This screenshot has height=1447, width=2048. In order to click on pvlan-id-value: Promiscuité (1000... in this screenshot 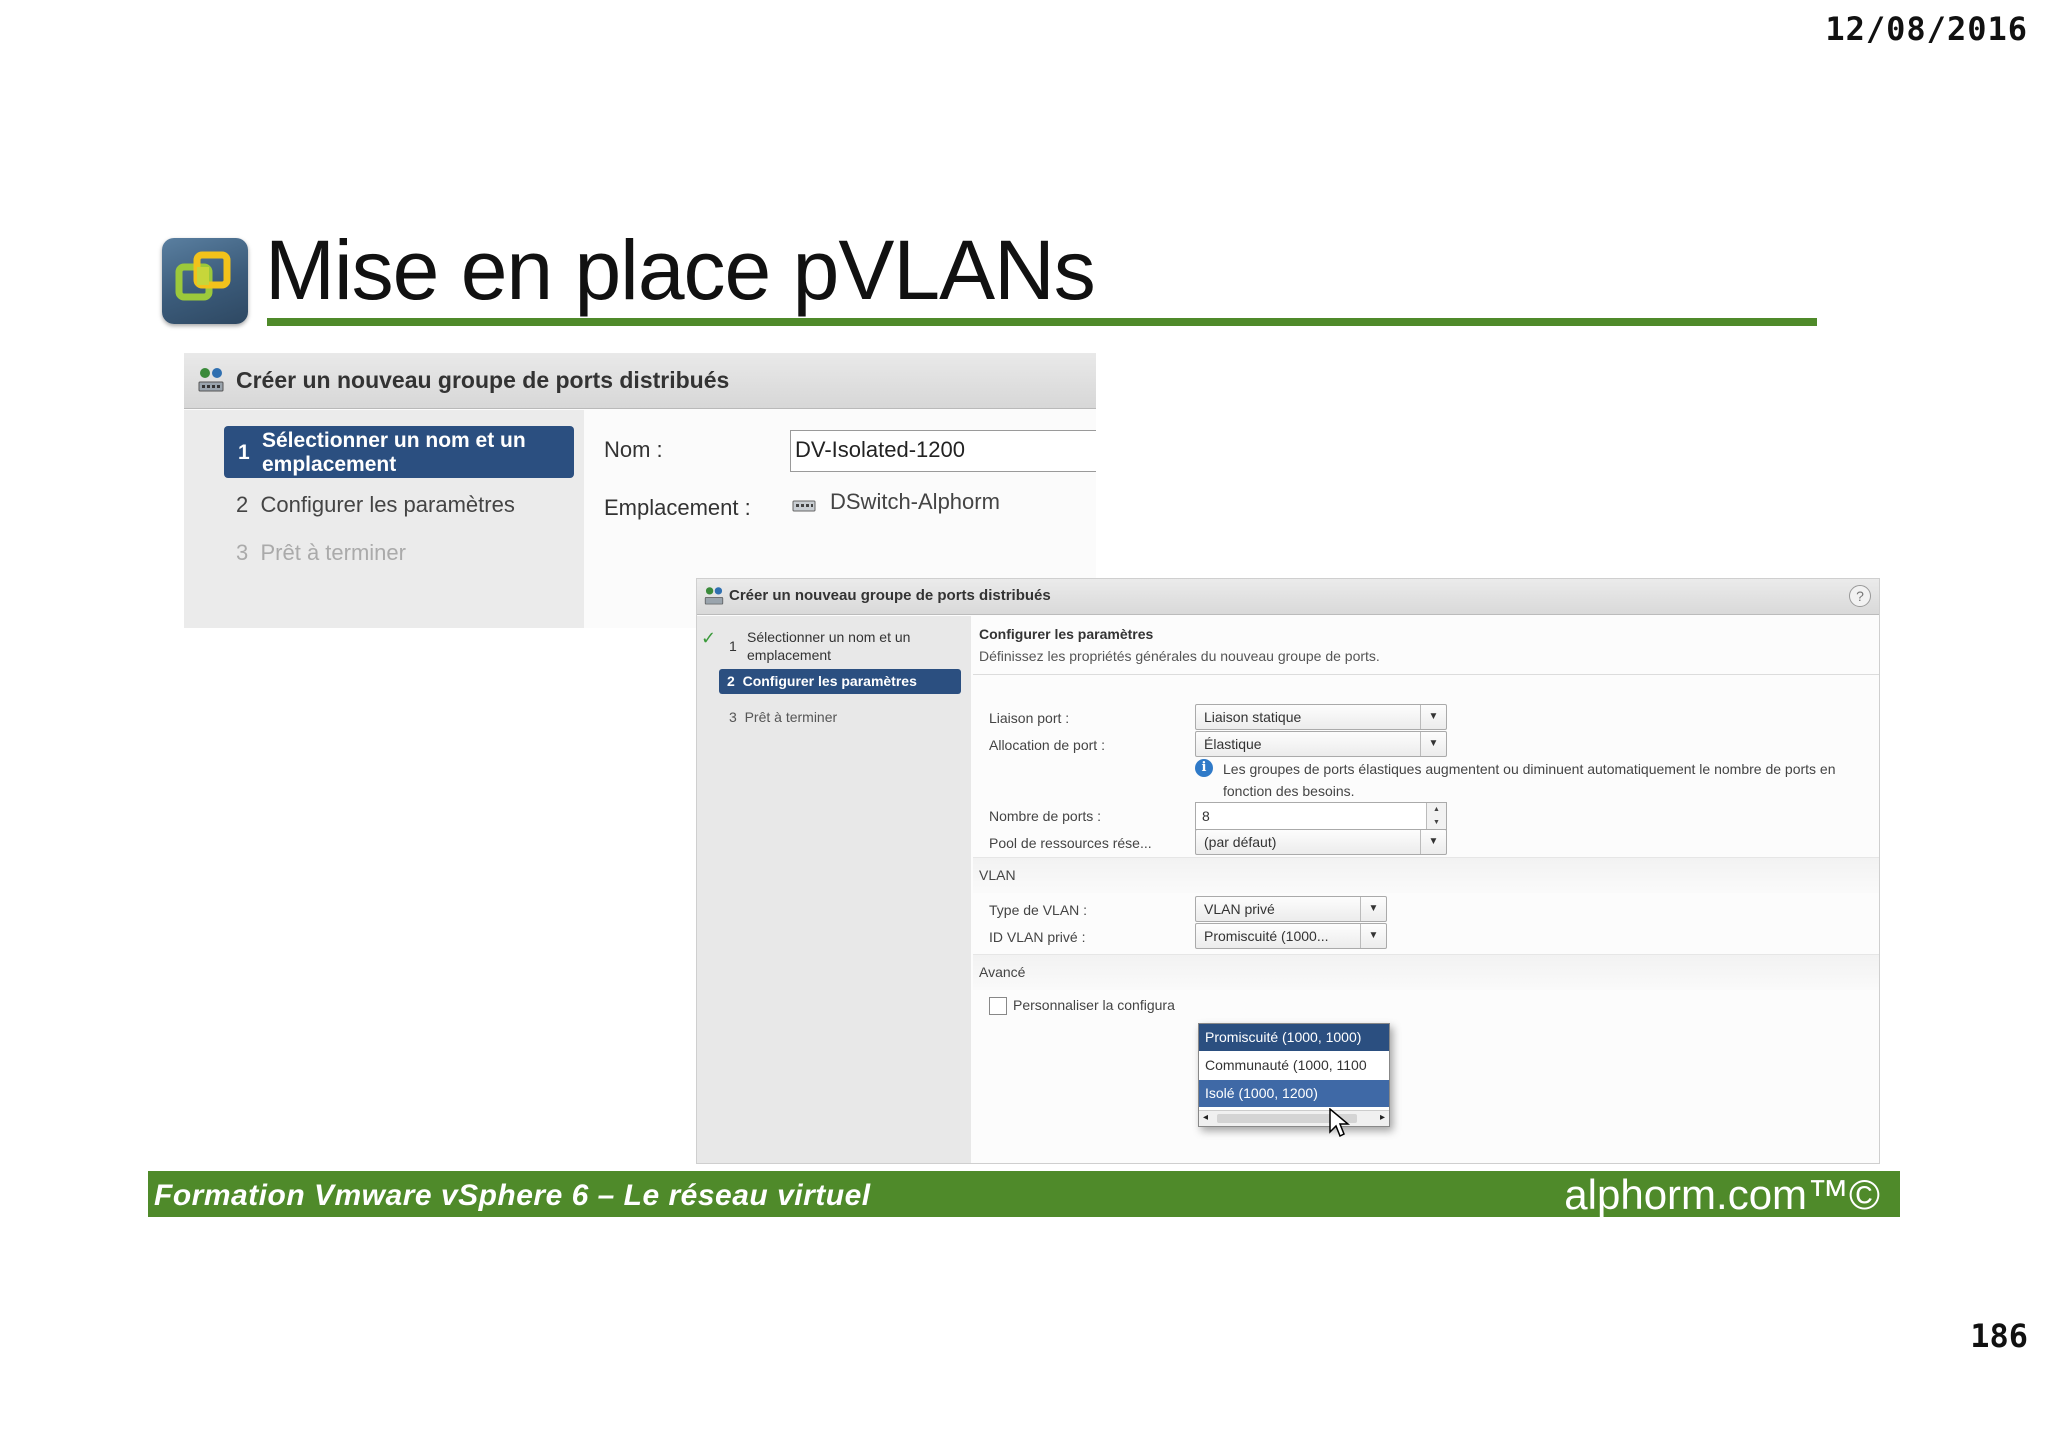, I will do `click(1266, 936)`.